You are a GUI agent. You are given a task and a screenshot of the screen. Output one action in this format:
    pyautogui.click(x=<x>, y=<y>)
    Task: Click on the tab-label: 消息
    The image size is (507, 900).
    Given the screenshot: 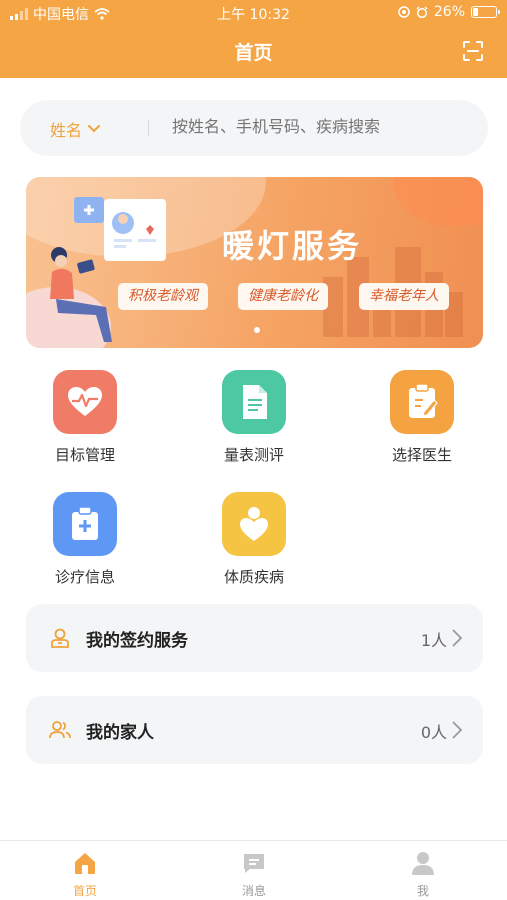 What is the action you would take?
    pyautogui.click(x=253, y=891)
    